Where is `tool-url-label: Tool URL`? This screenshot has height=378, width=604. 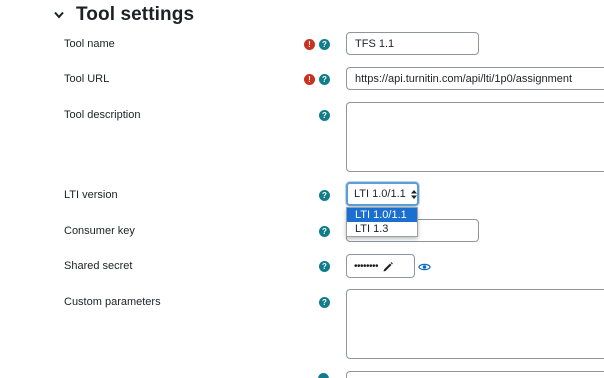
tool-url-label: Tool URL is located at coordinates (87, 79).